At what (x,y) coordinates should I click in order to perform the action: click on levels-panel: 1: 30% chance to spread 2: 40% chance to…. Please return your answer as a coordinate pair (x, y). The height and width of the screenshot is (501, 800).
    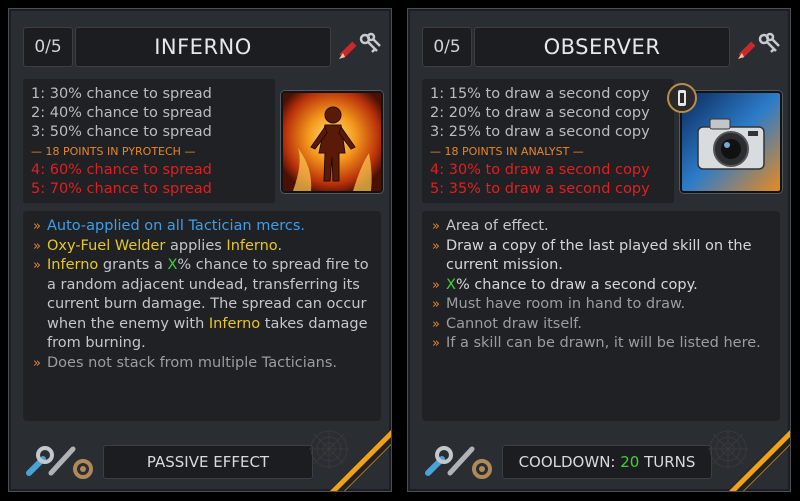
    Looking at the image, I should click on (149, 141).